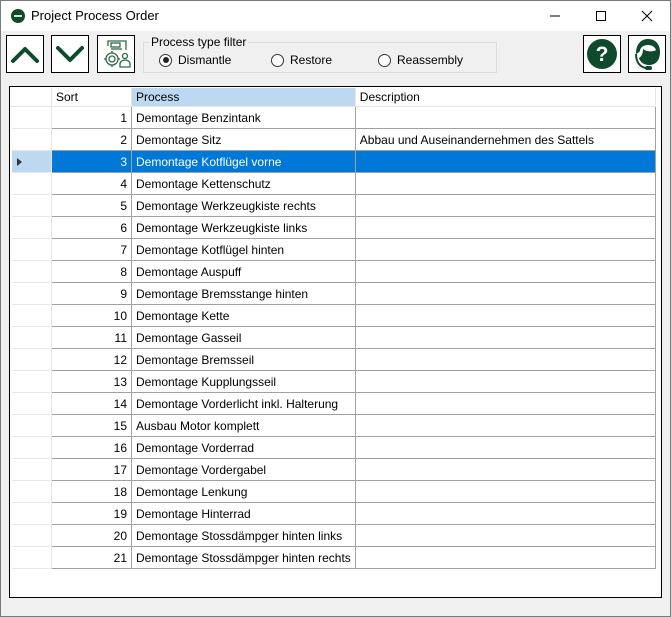 The image size is (671, 617). What do you see at coordinates (505, 139) in the screenshot?
I see `description-cell: Abbau und Auseinandernehmen des Sattels` at bounding box center [505, 139].